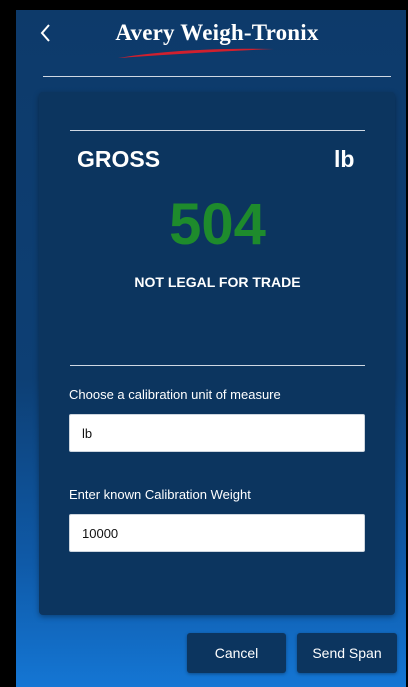  Describe the element at coordinates (175, 394) in the screenshot. I see `calibration-unit-label: Choose a calibration unit of measure` at that location.